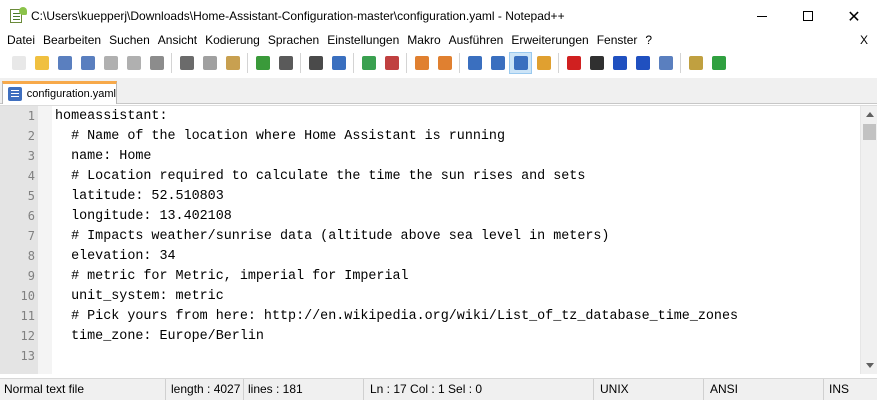 Image resolution: width=877 pixels, height=400 pixels. I want to click on plugin-button, so click(695, 63).